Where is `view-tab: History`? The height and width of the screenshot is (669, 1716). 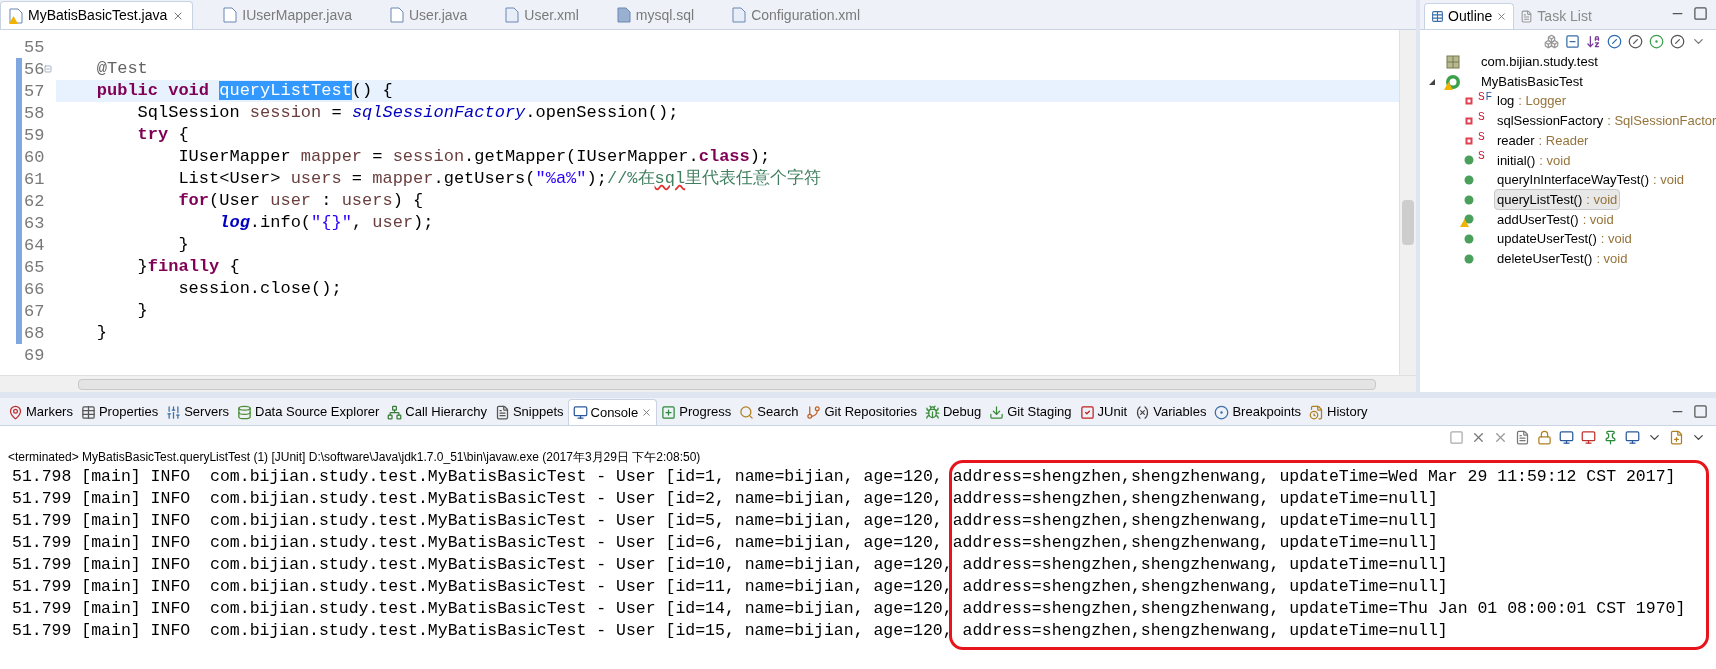 view-tab: History is located at coordinates (1338, 412).